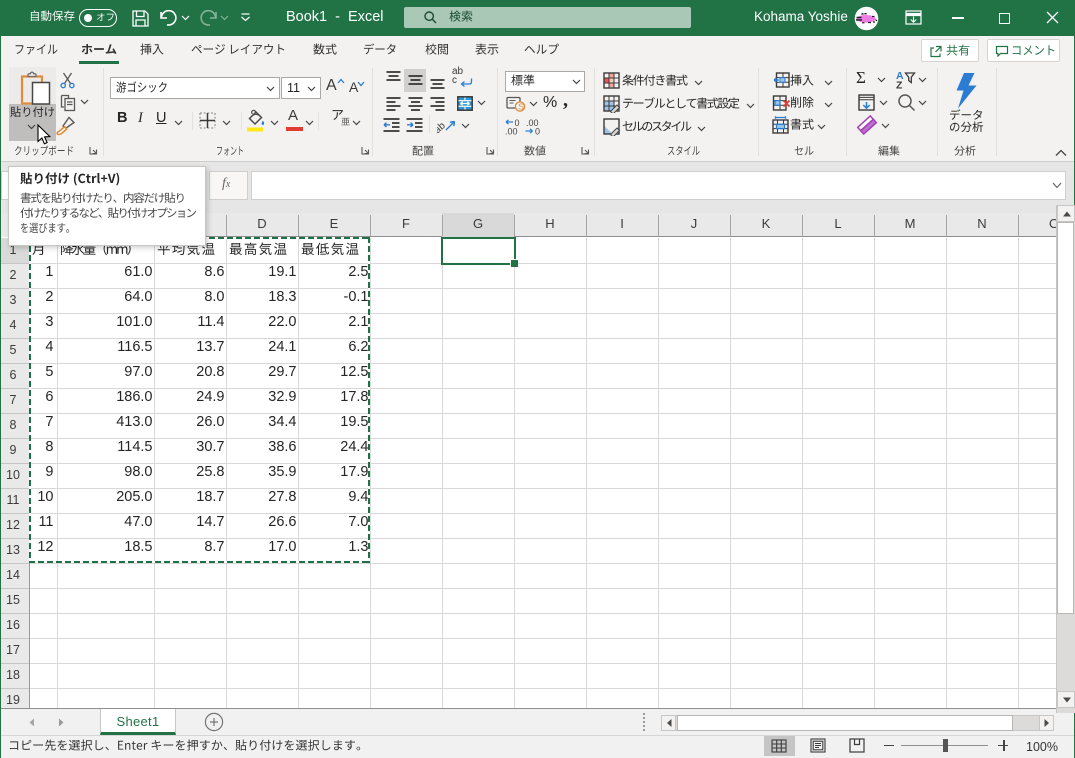 This screenshot has width=1075, height=758. I want to click on svg-text: ab, so click(442, 127).